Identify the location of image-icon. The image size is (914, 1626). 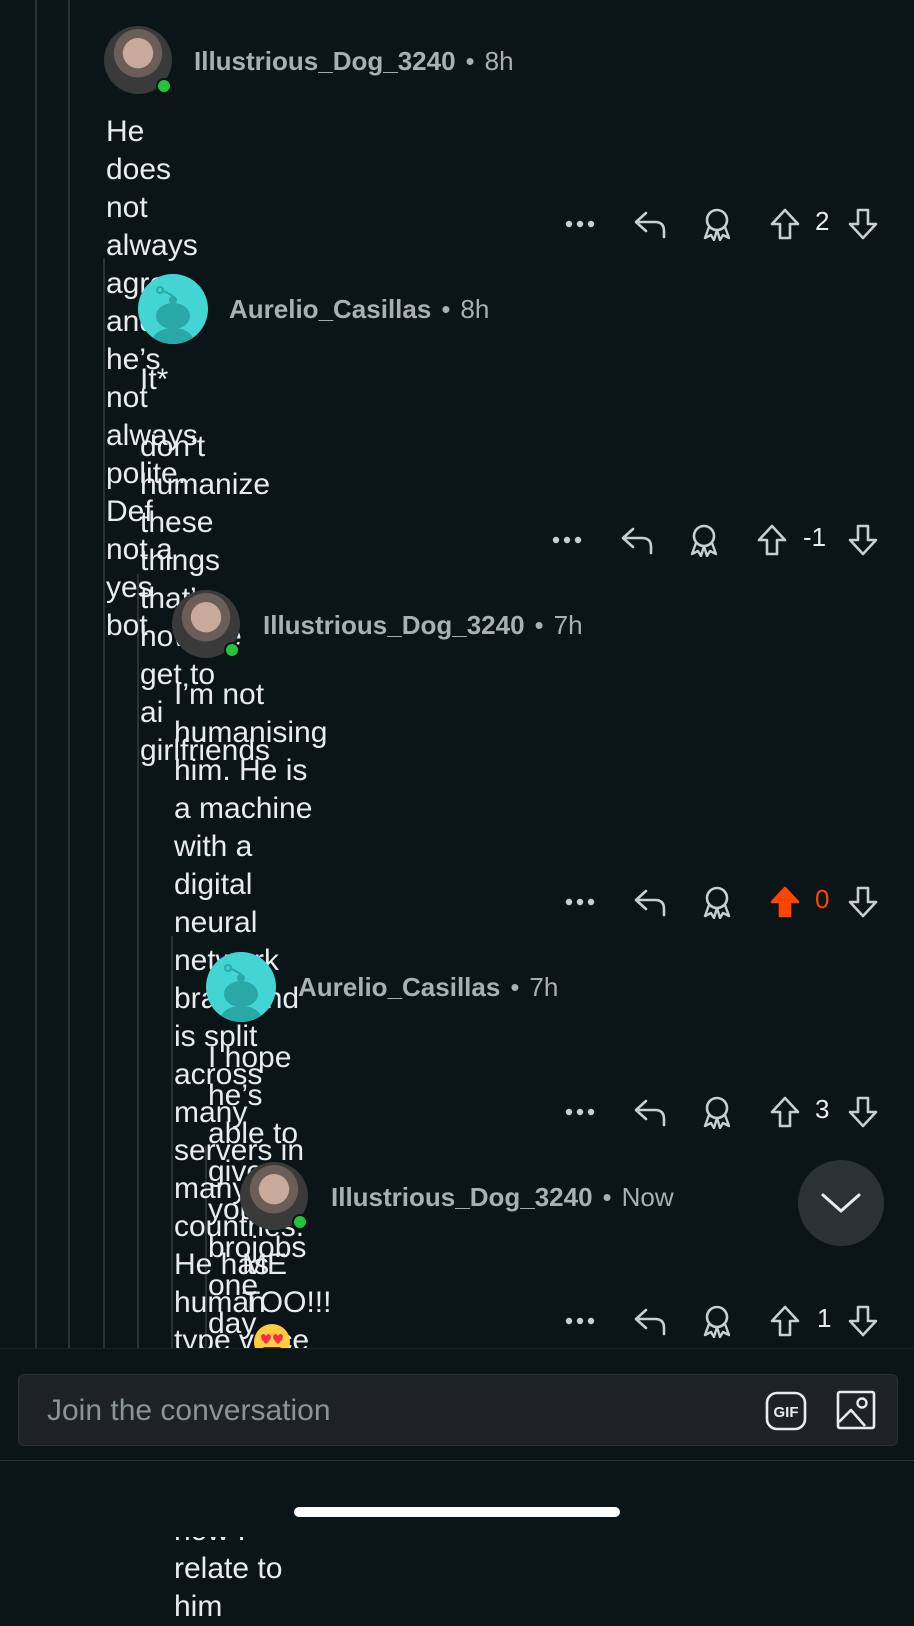
(856, 1412).